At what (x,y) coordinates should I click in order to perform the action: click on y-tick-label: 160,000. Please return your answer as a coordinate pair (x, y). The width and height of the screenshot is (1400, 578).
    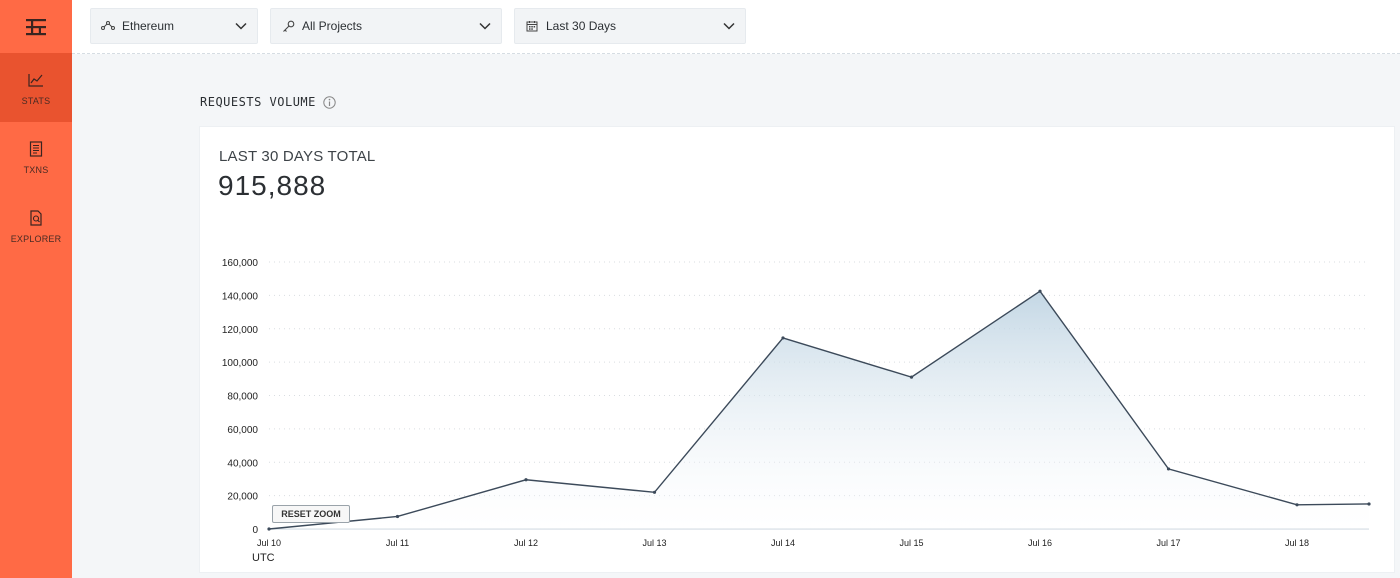
    Looking at the image, I should click on (240, 263).